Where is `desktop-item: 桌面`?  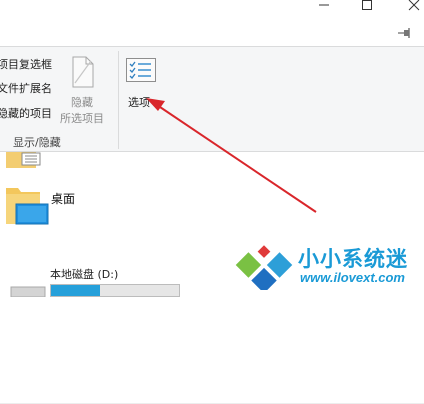
desktop-item: 桌面 is located at coordinates (52, 206).